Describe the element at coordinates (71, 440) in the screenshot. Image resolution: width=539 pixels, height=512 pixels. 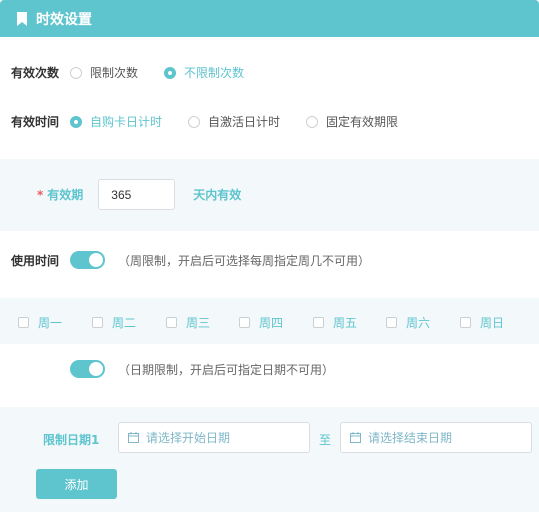
I see `limit-date-label: 限制日期1` at that location.